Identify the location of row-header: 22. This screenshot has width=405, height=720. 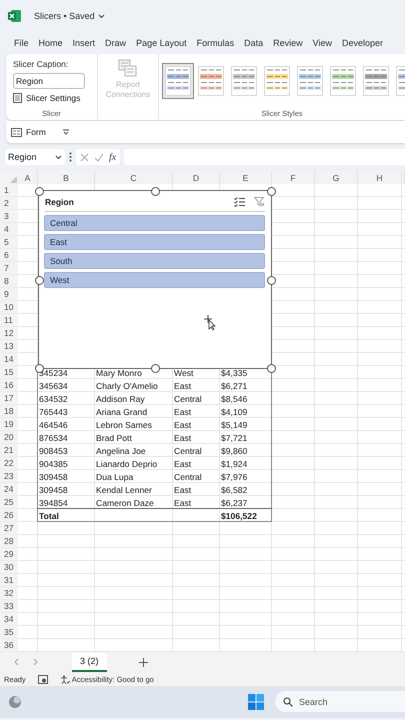
(9, 463).